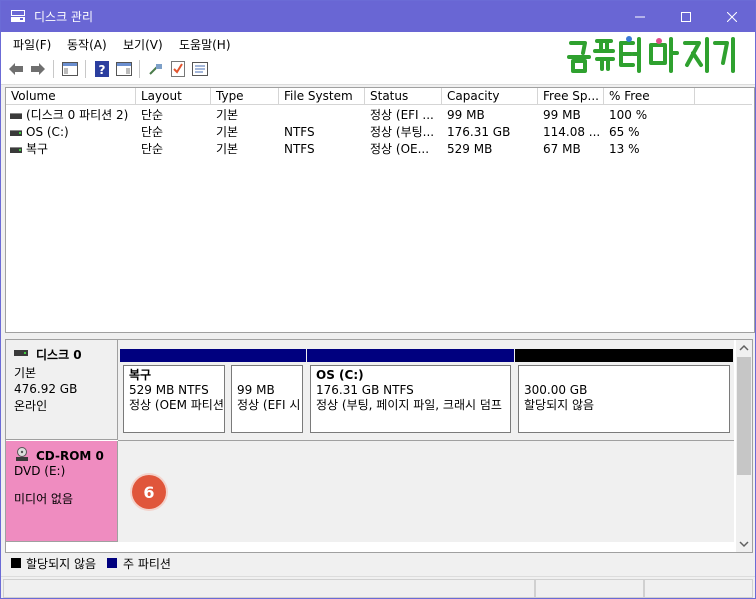 The height and width of the screenshot is (599, 756). I want to click on check-properties-button, so click(178, 69).